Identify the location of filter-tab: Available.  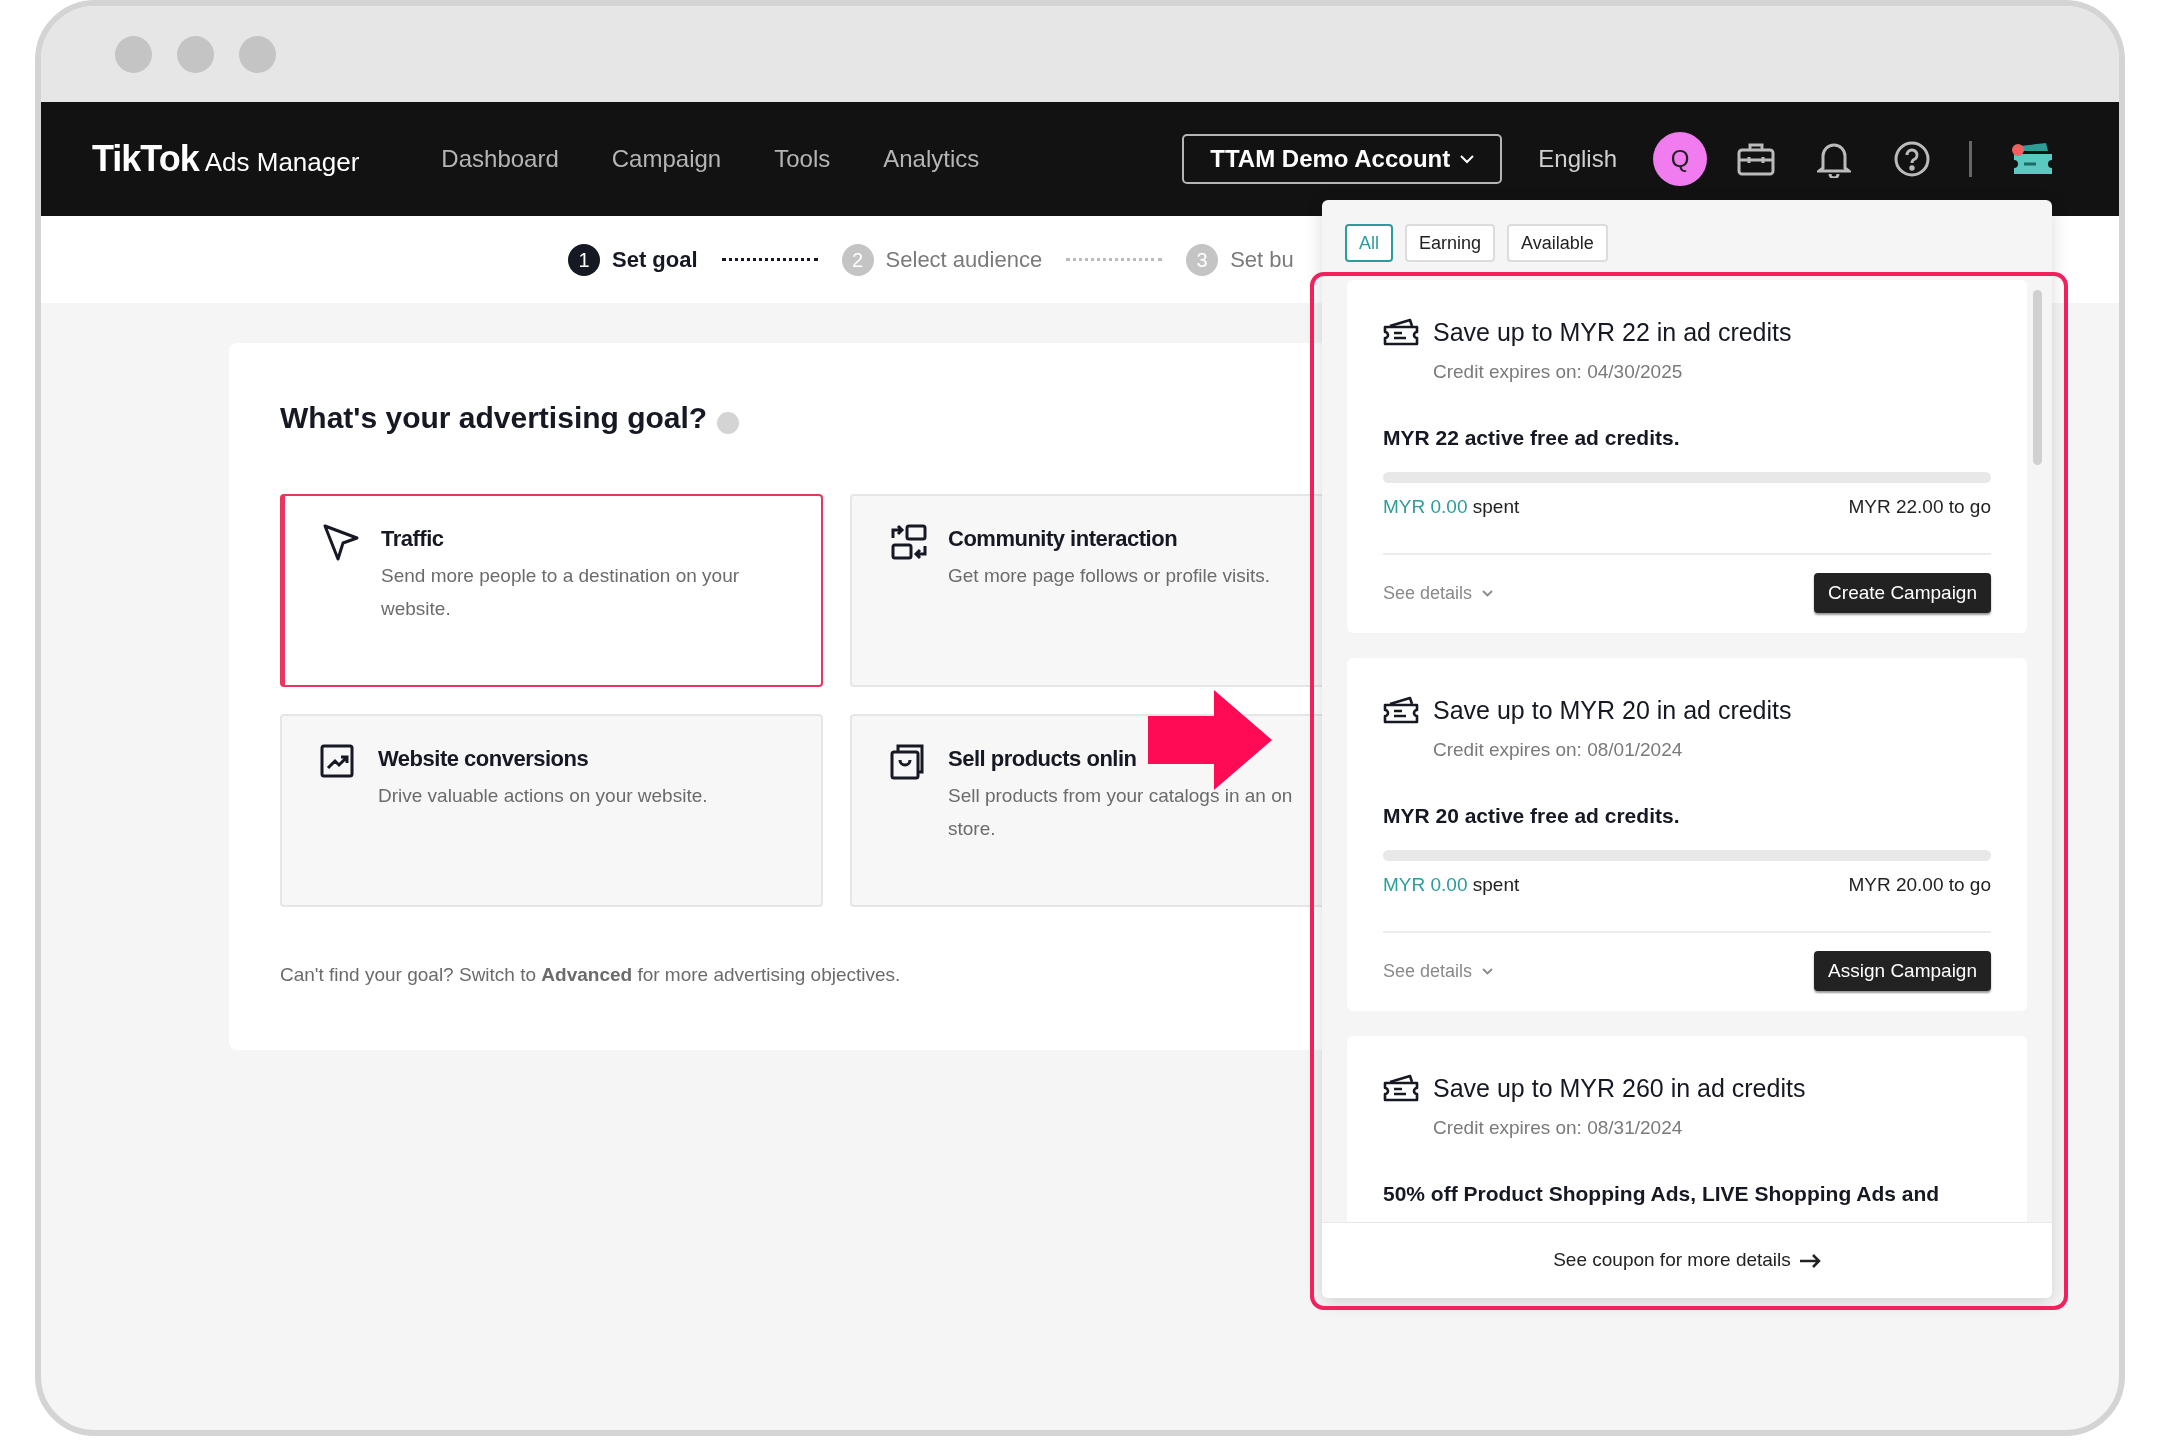
(1557, 243).